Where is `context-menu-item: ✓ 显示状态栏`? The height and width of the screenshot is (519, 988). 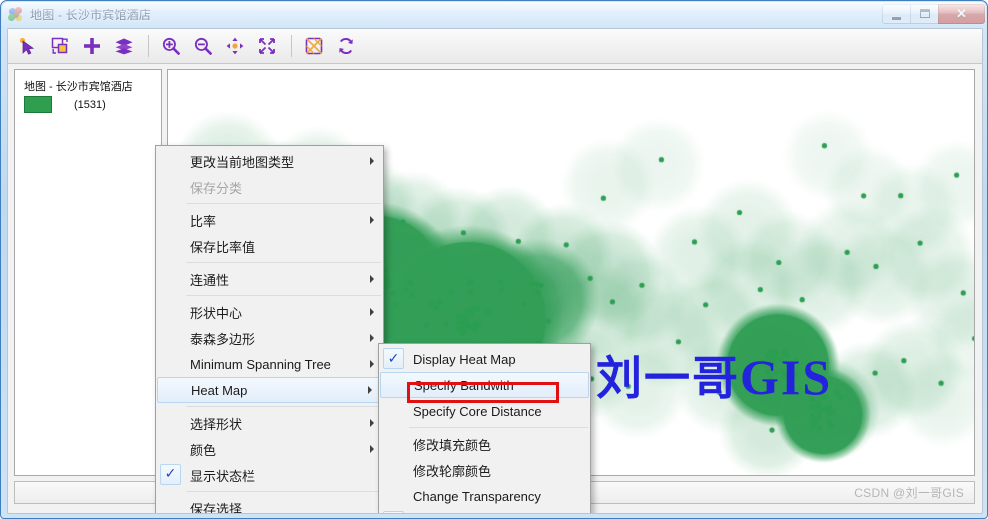 context-menu-item: ✓ 显示状态栏 is located at coordinates (269, 475).